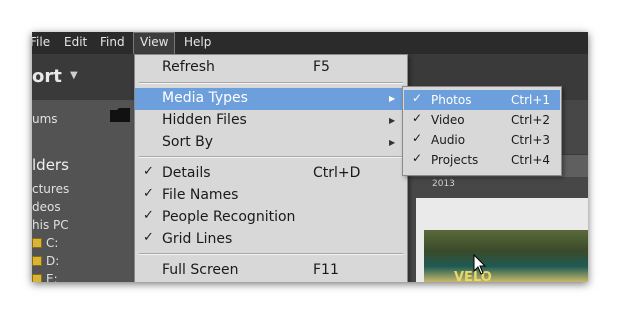 This screenshot has height=314, width=620. I want to click on submenu-item-audio: ✓ Audio Ctrl+3, so click(482, 140).